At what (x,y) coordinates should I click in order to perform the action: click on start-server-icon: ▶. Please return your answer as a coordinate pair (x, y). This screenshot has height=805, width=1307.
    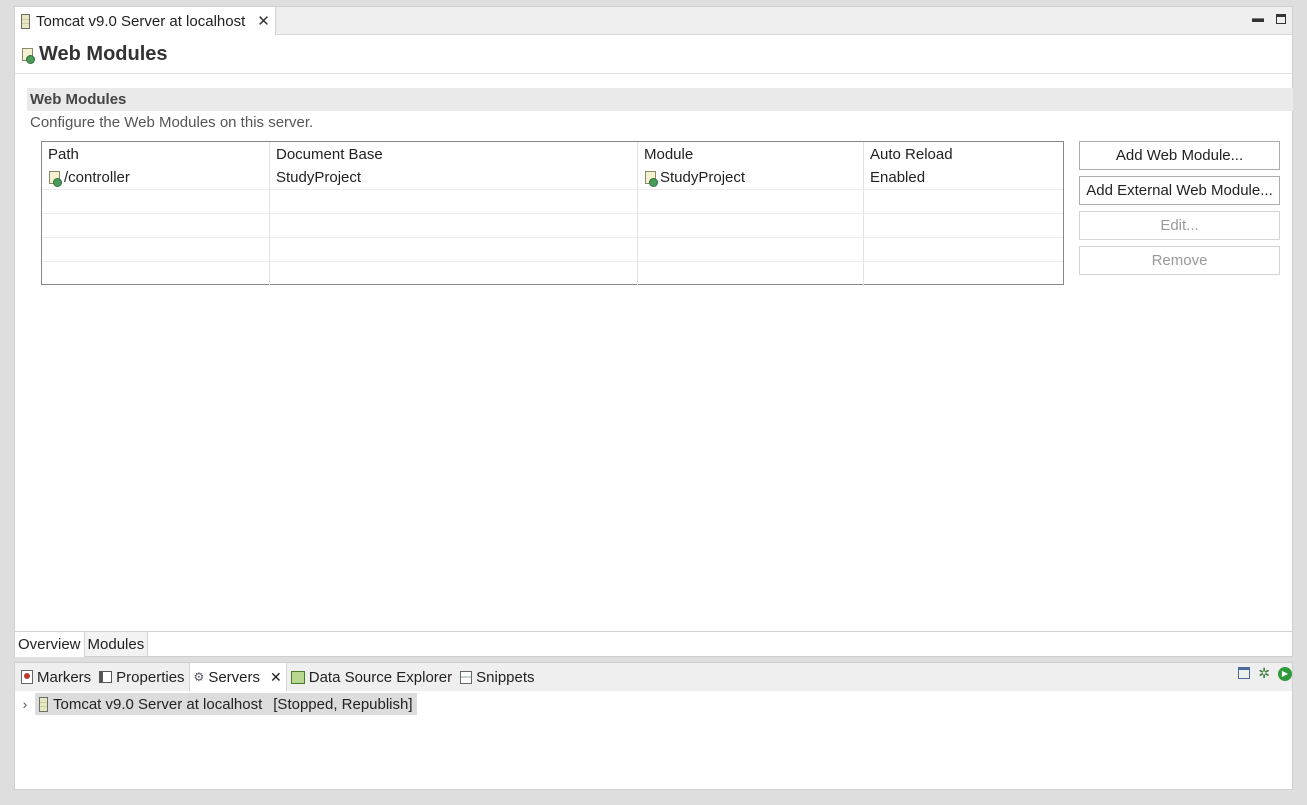
    Looking at the image, I should click on (1285, 674).